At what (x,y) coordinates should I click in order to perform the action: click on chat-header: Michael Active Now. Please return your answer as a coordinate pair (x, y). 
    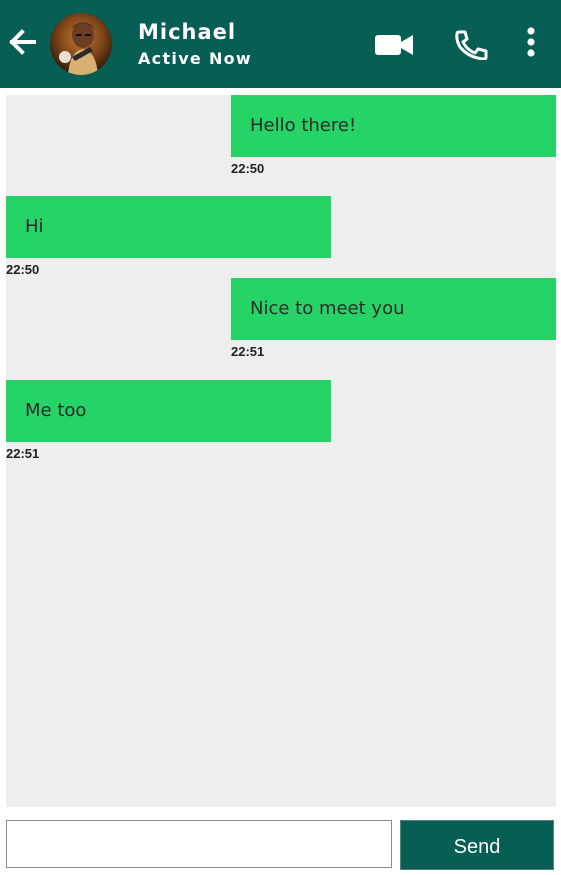
    Looking at the image, I should click on (280, 44).